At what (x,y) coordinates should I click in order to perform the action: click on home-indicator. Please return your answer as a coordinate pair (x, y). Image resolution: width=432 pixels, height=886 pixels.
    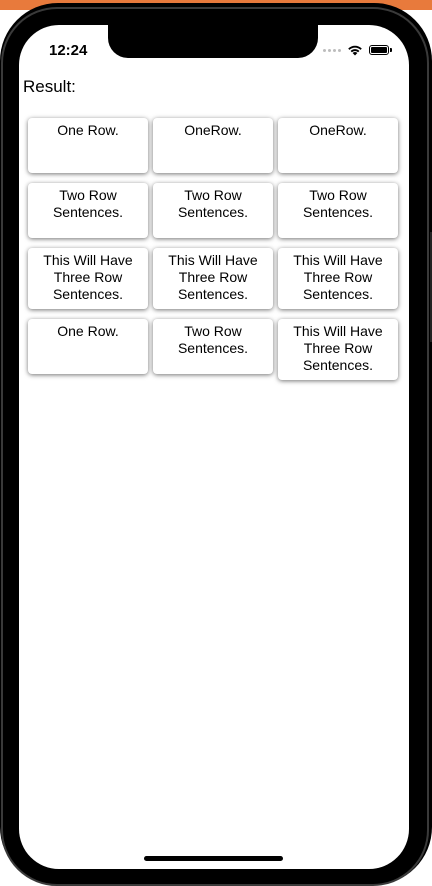
    Looking at the image, I should click on (213, 858).